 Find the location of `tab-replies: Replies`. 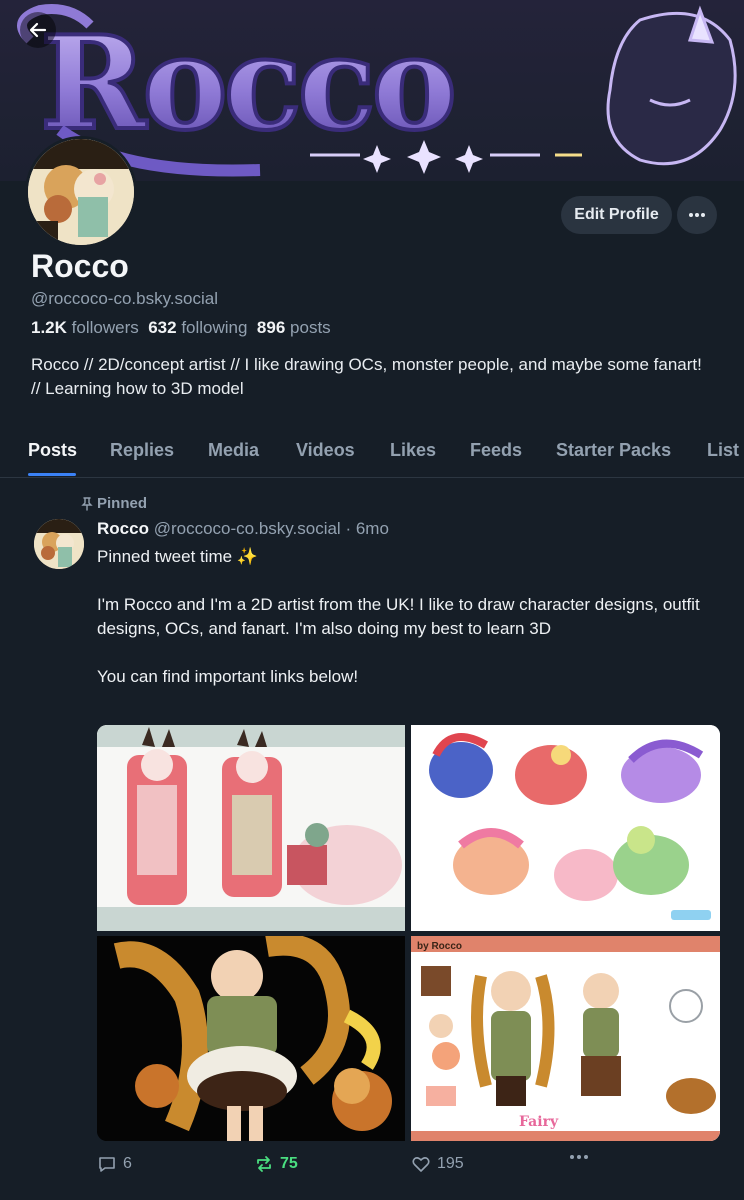

tab-replies: Replies is located at coordinates (142, 450).